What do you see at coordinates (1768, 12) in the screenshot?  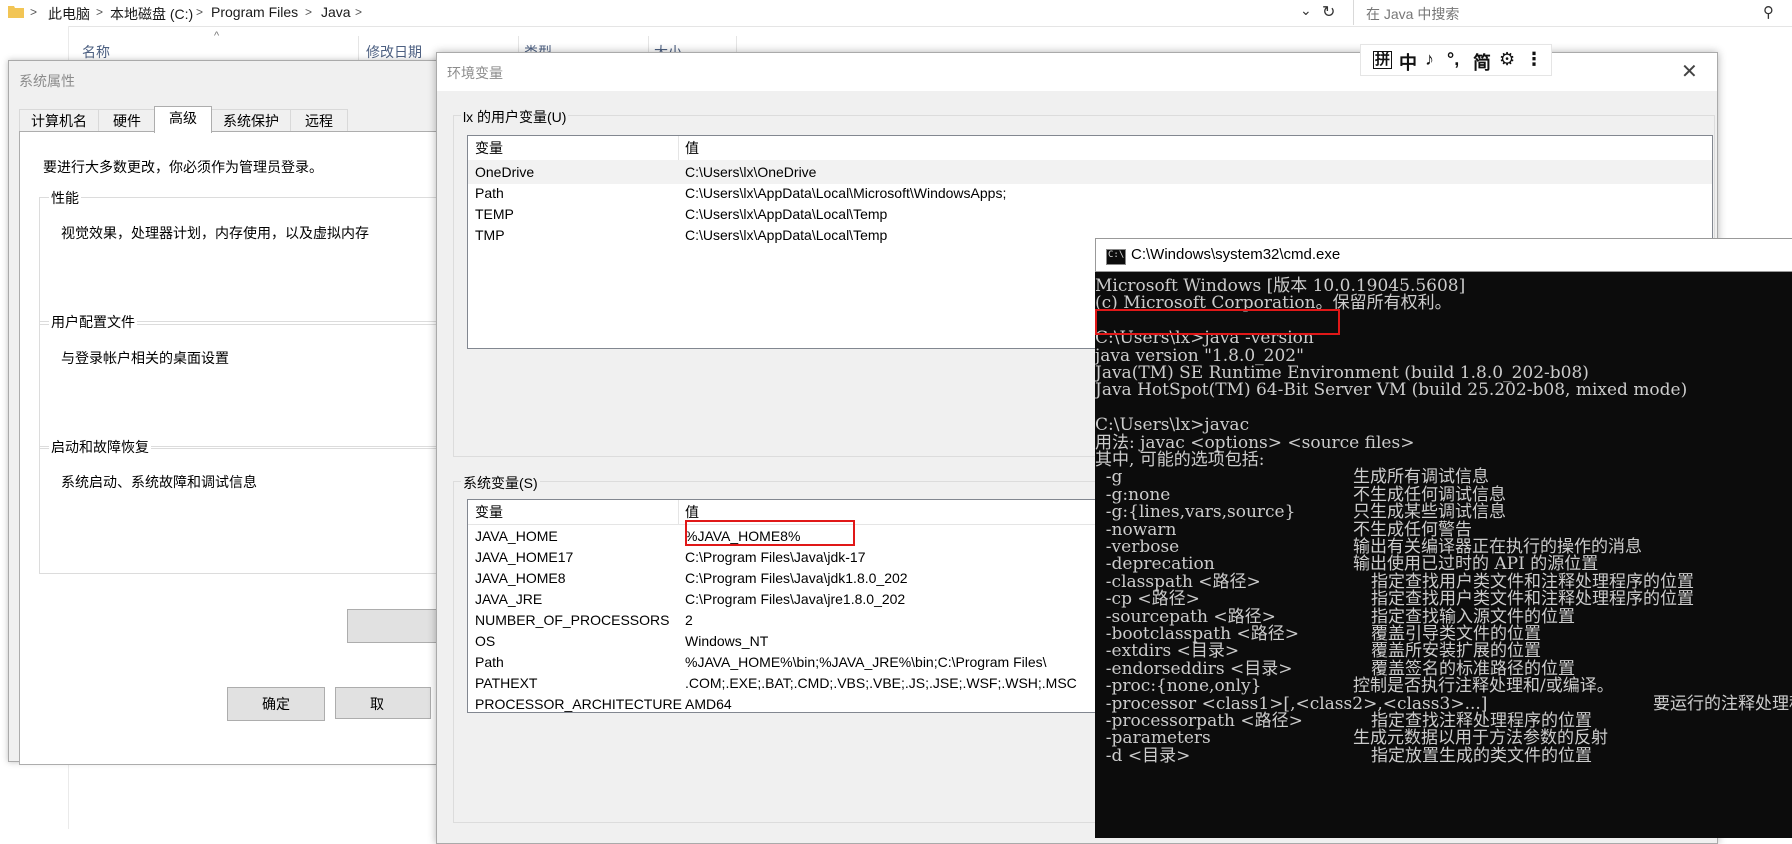 I see `search-icon: ⚲` at bounding box center [1768, 12].